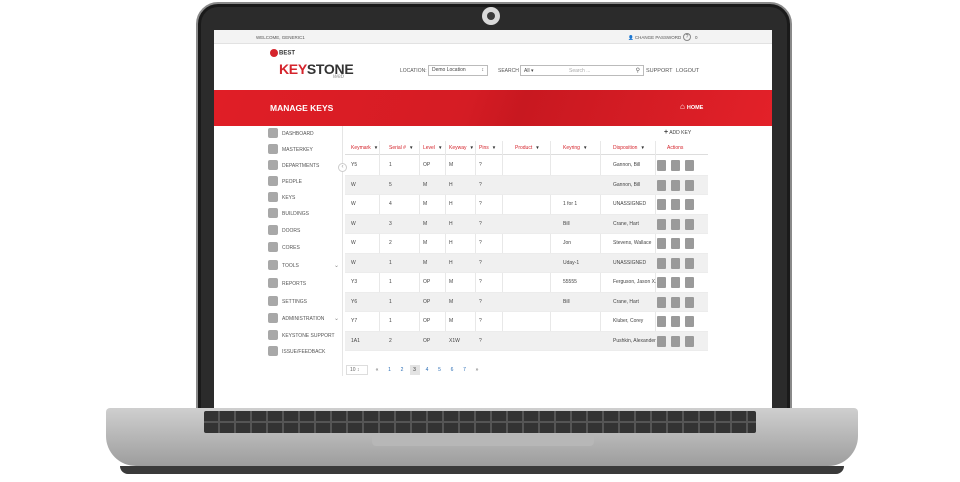 Image resolution: width=960 pixels, height=482 pixels. I want to click on sidebar-item-buildings: BUILDINGS, so click(303, 214).